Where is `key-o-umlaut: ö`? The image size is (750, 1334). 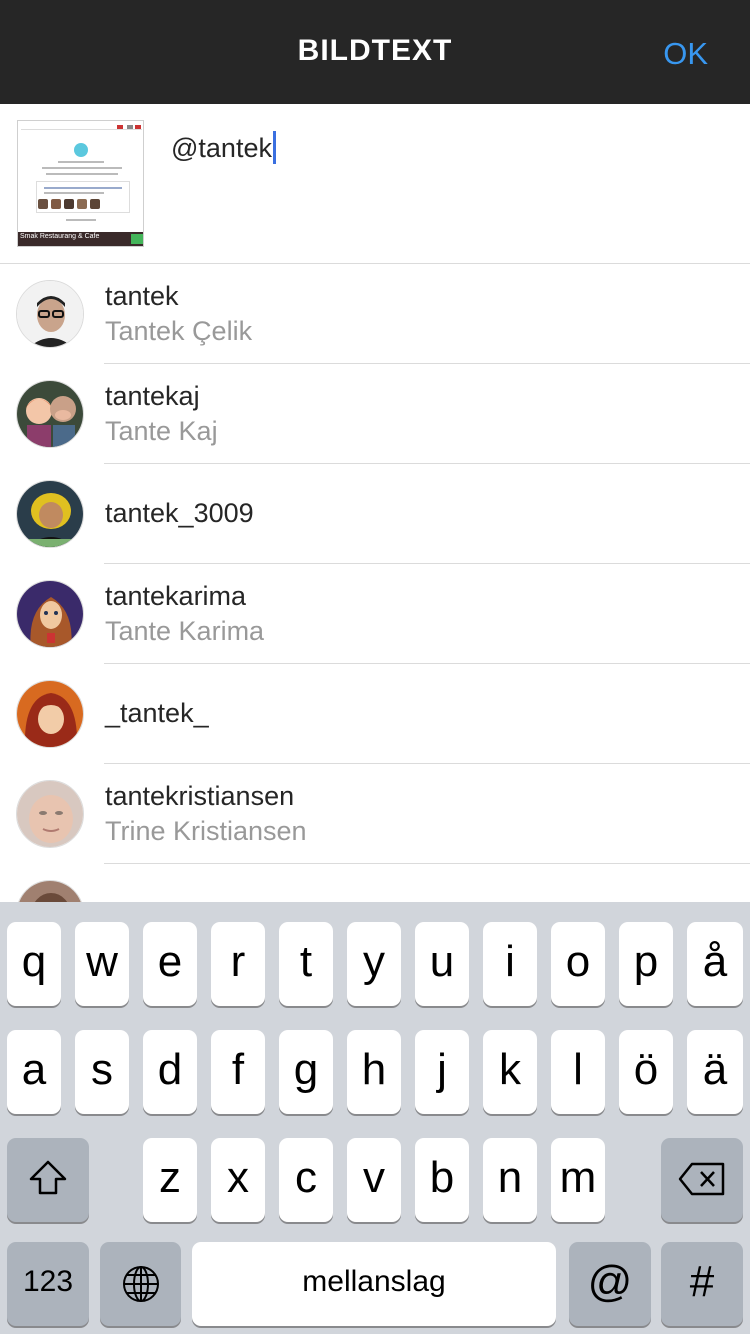
key-o-umlaut: ö is located at coordinates (646, 1072).